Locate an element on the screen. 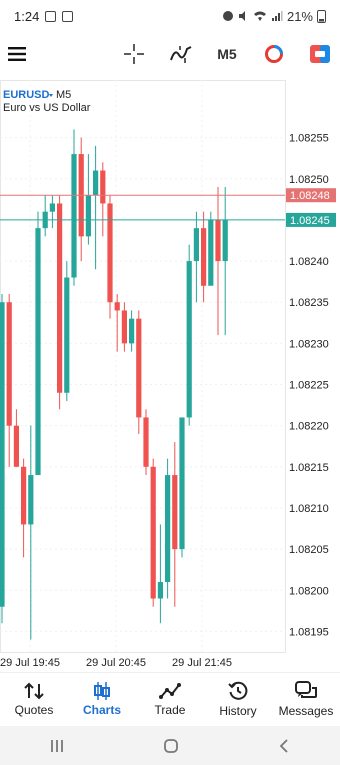 The width and height of the screenshot is (340, 765). nav-messages-label: Messages is located at coordinates (306, 711).